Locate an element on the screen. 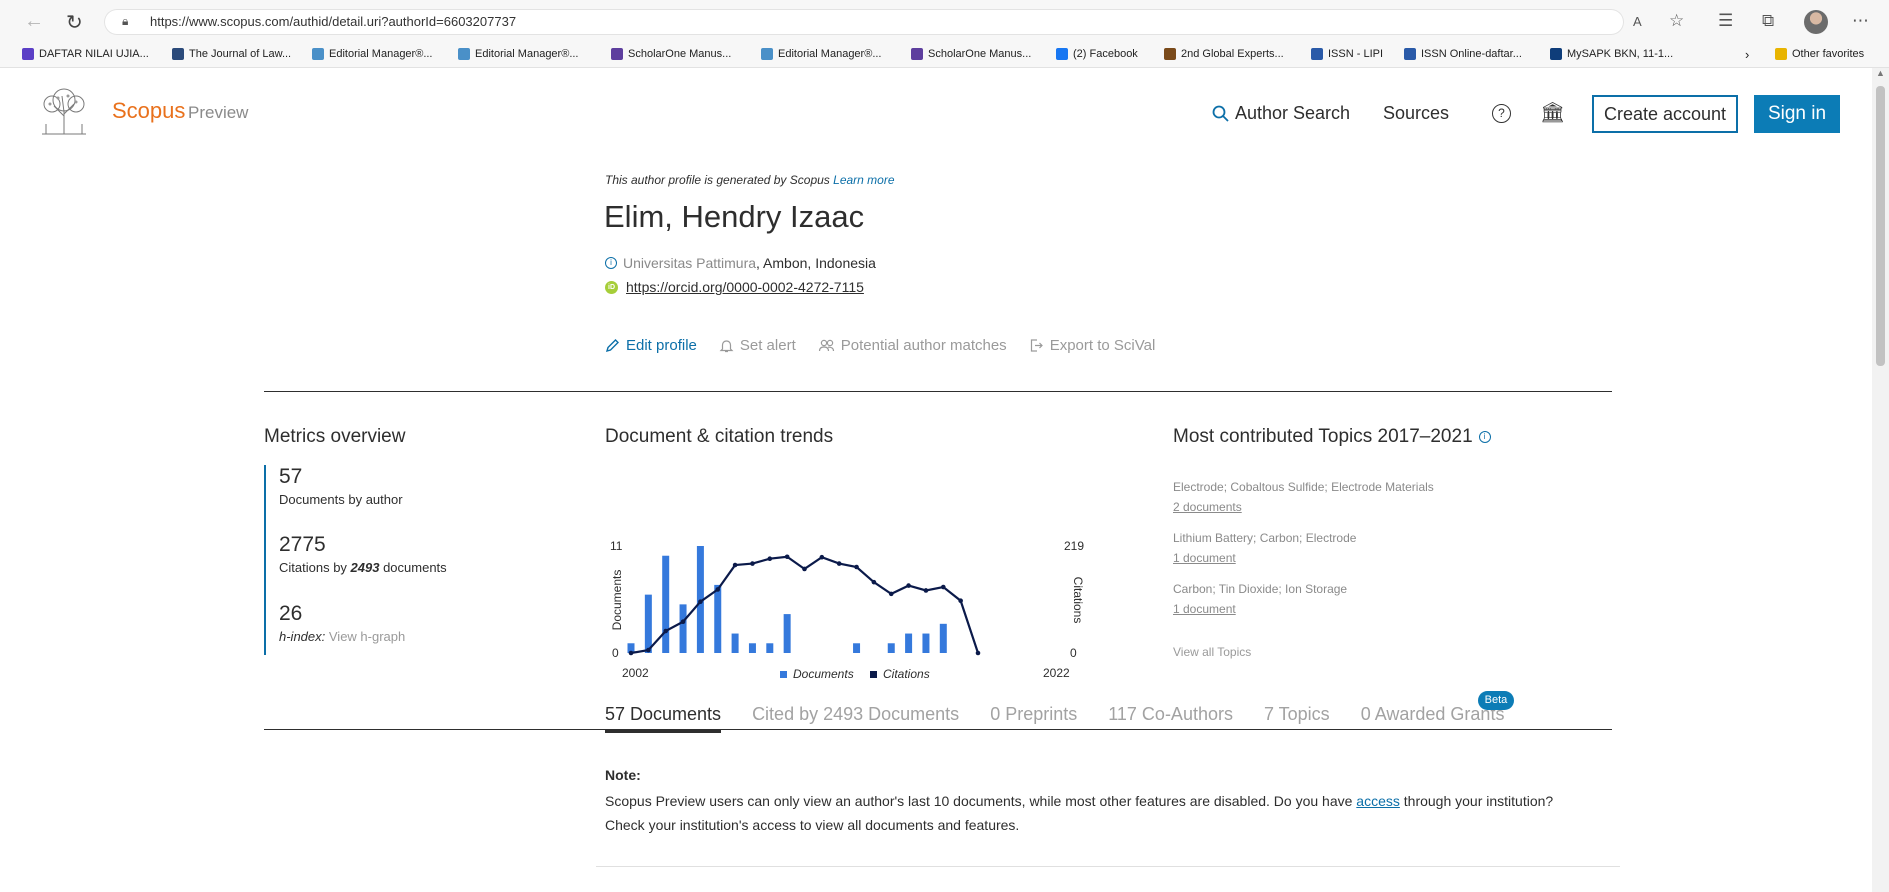 The width and height of the screenshot is (1889, 892). access-link: access is located at coordinates (1378, 801).